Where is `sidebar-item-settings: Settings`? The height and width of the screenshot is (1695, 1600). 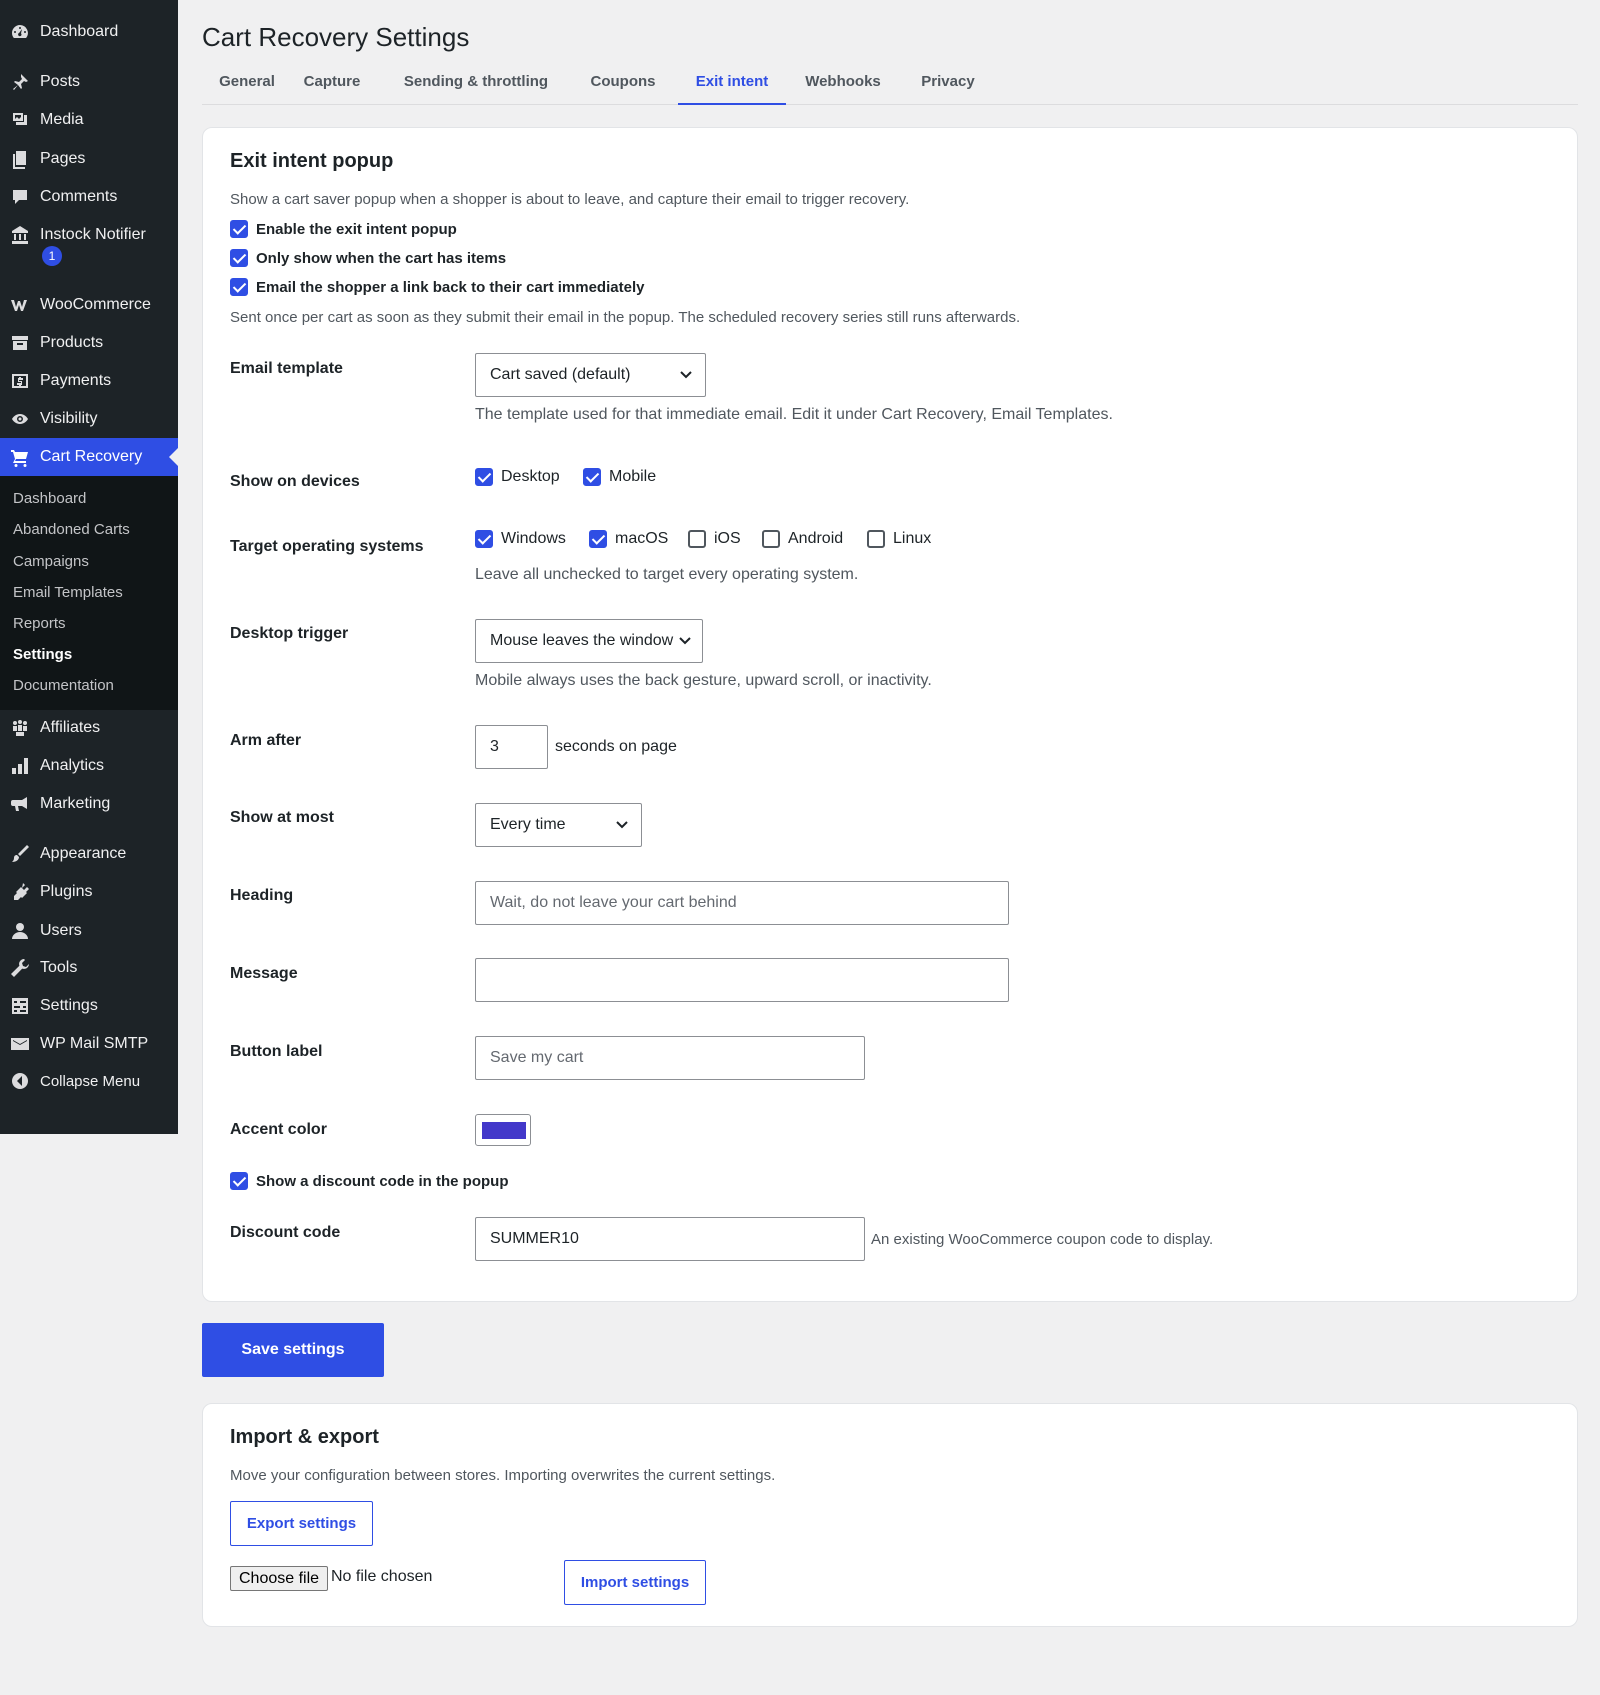 sidebar-item-settings: Settings is located at coordinates (89, 1006).